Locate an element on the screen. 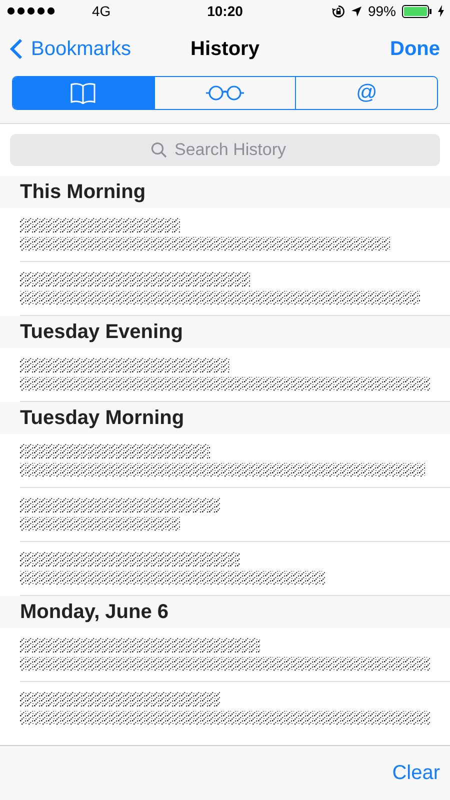 The height and width of the screenshot is (800, 450). signal-icon is located at coordinates (32, 11).